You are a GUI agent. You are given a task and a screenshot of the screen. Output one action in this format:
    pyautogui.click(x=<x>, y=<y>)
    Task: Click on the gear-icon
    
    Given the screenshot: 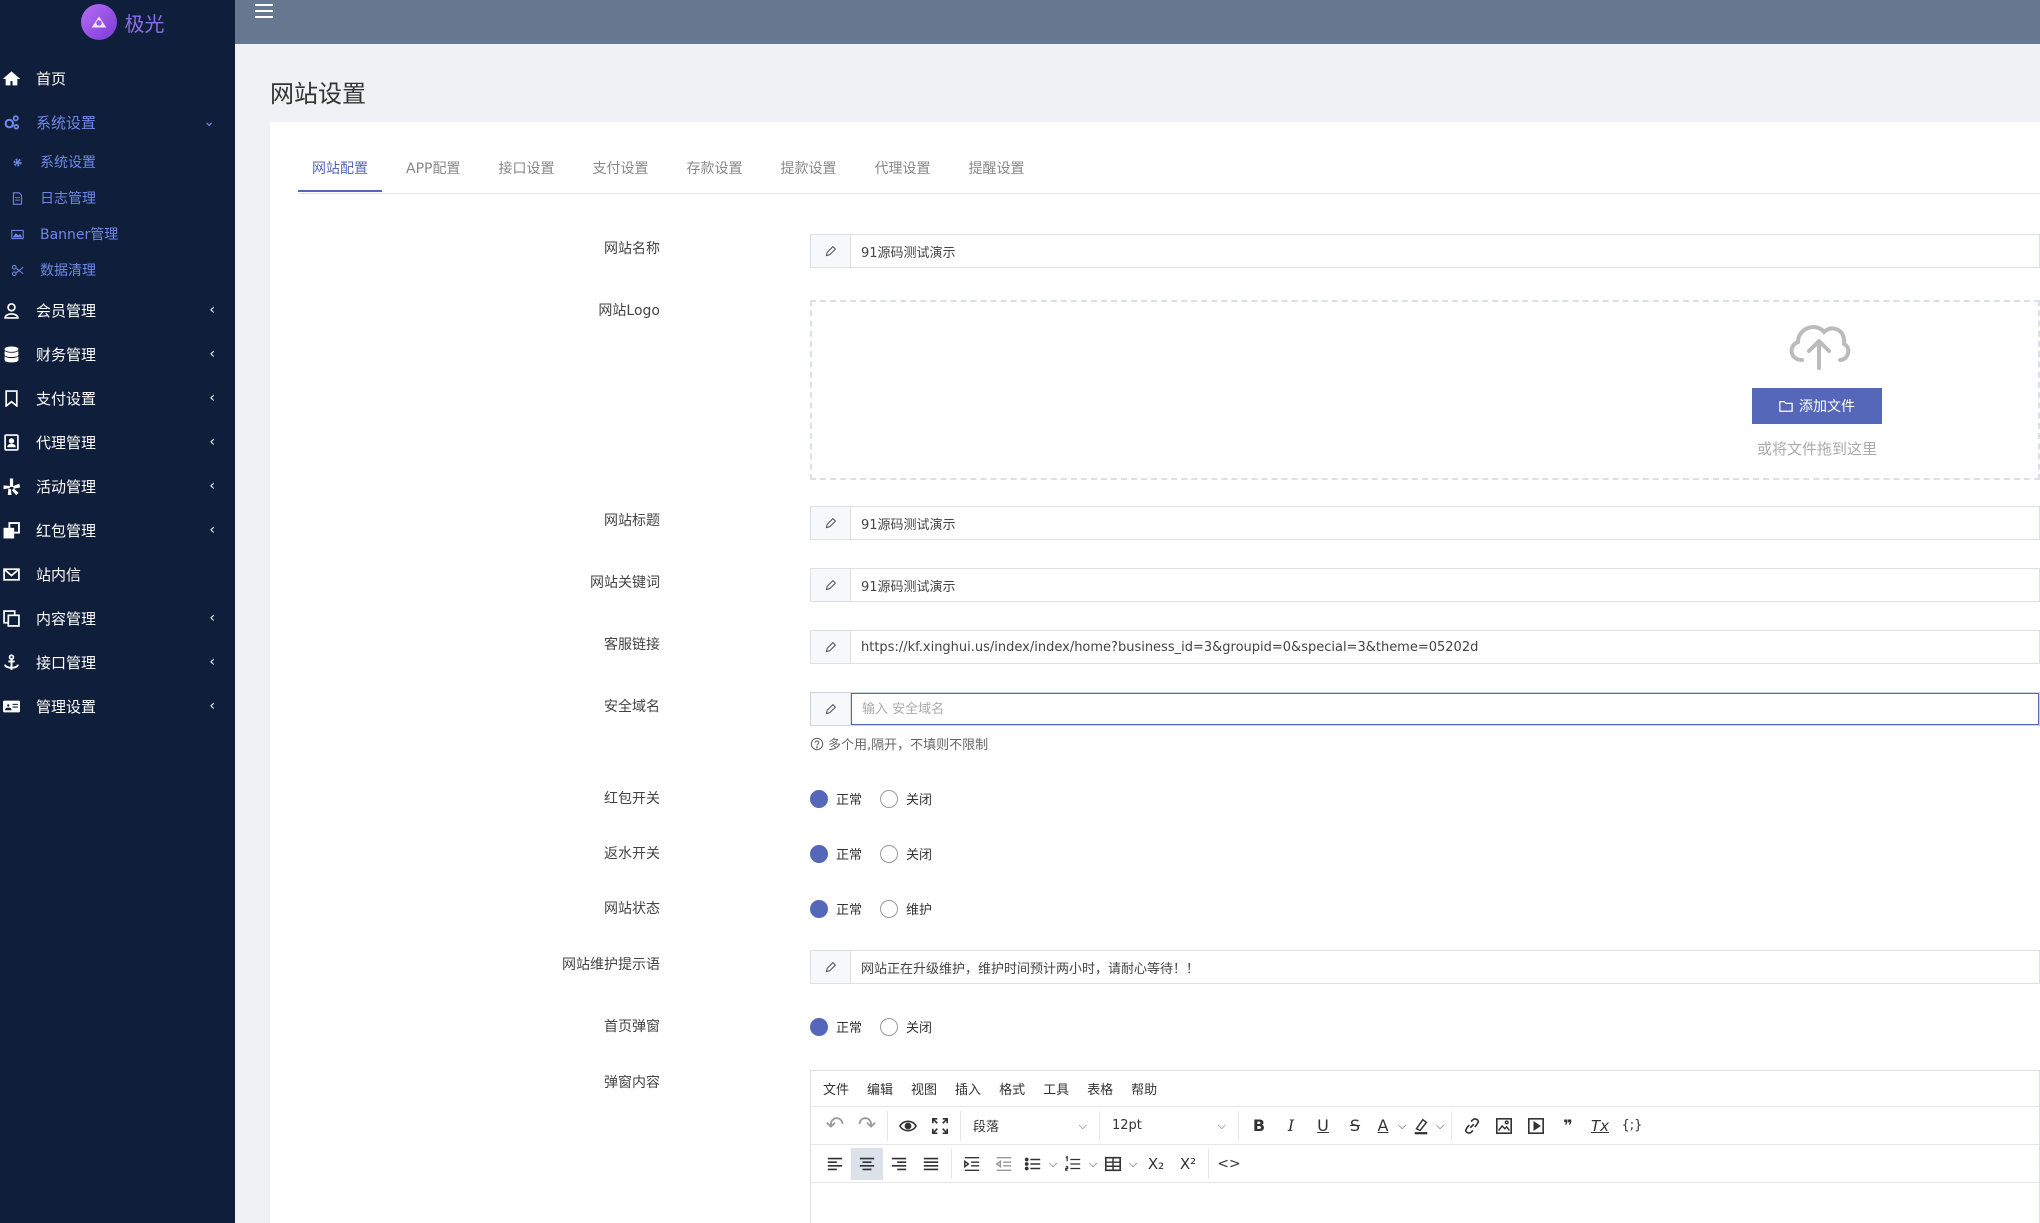 What is the action you would take?
    pyautogui.click(x=17, y=162)
    